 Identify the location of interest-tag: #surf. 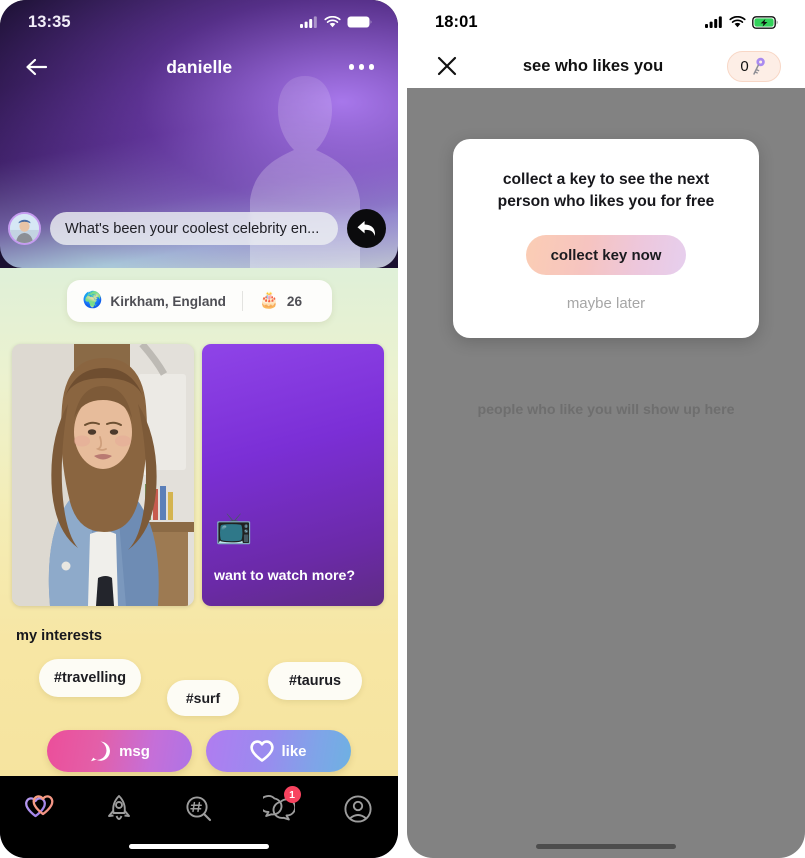
(203, 698).